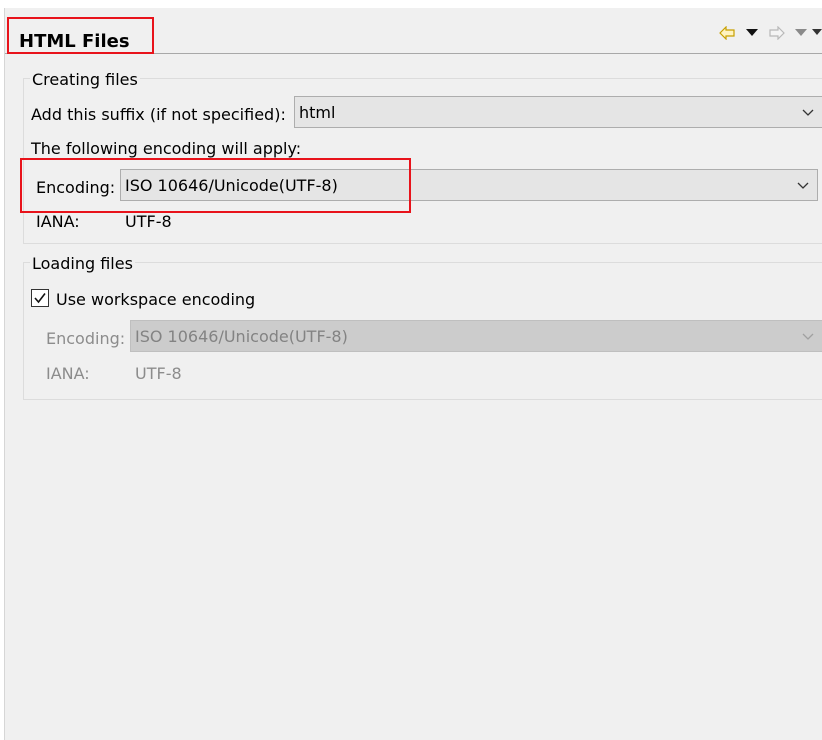 The width and height of the screenshot is (822, 740). I want to click on iana-value: UTF-8, so click(148, 221).